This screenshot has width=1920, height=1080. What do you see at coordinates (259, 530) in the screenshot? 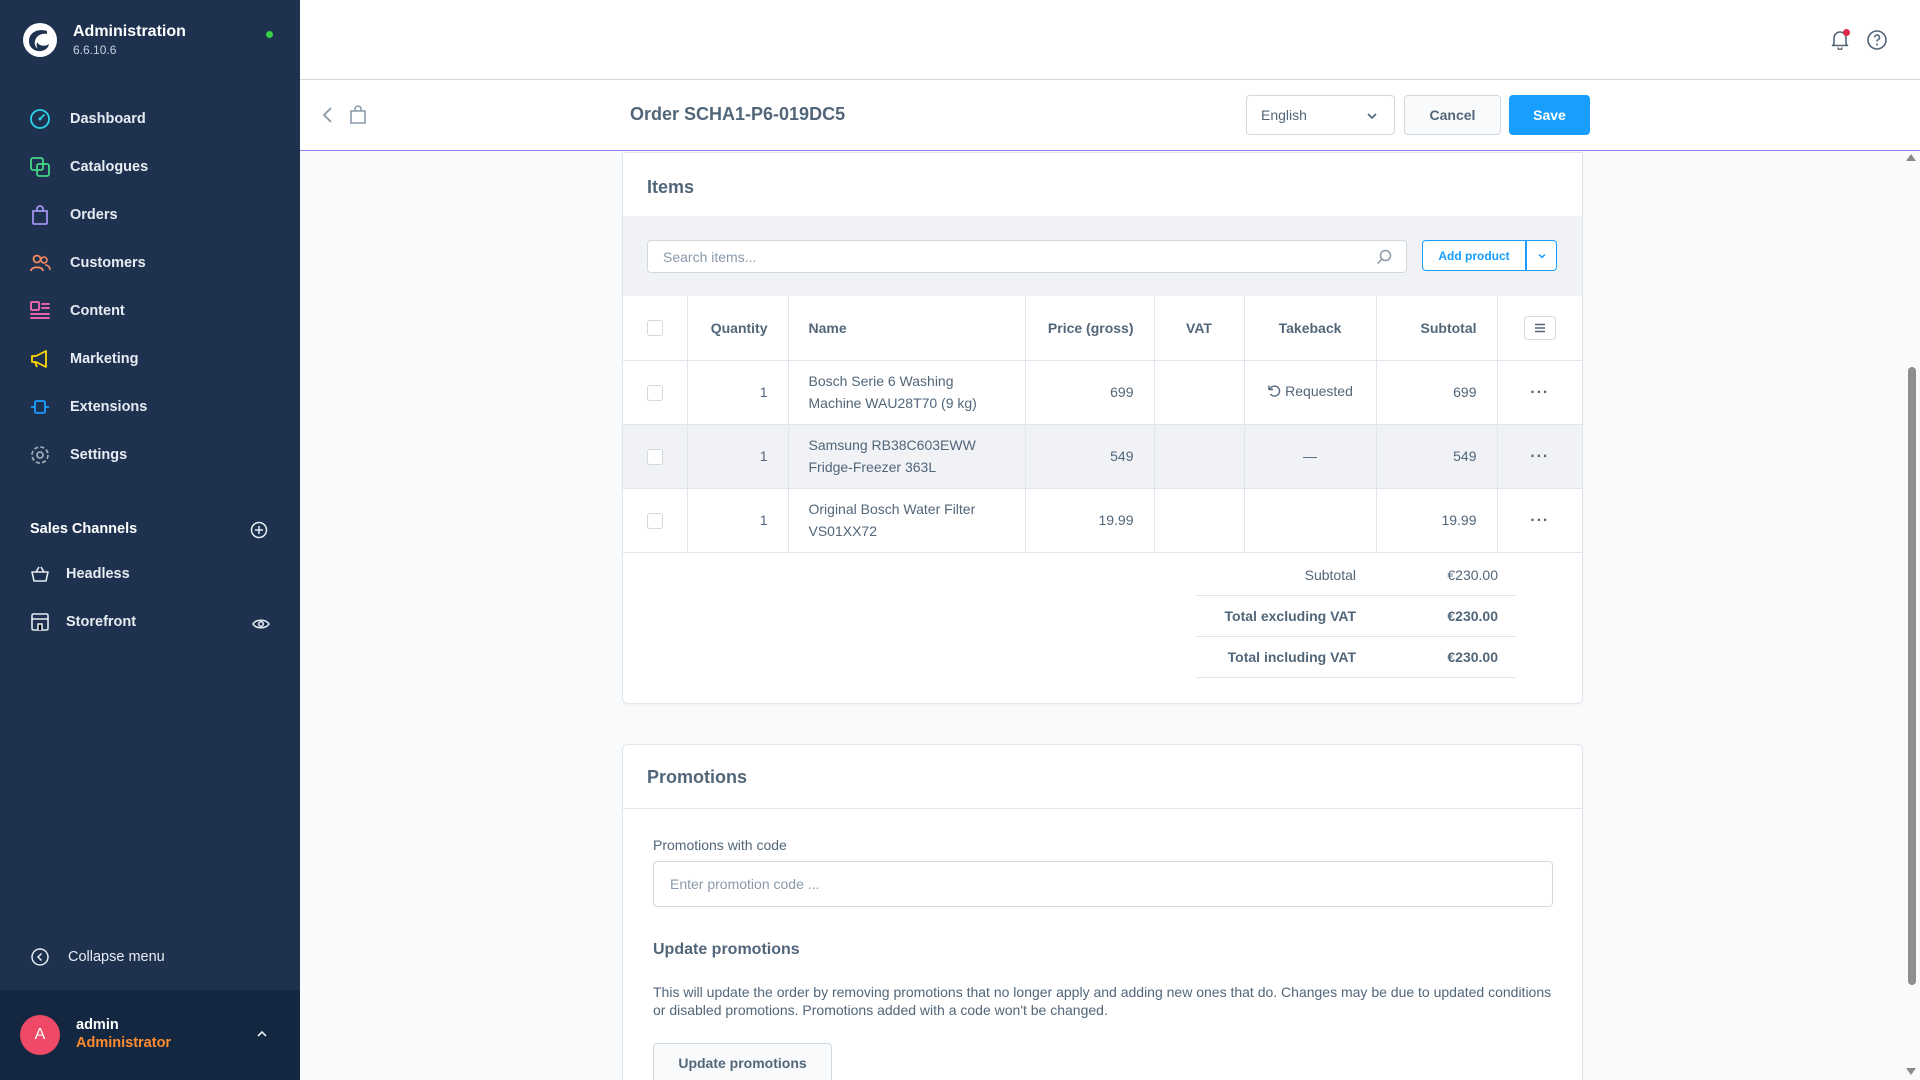
I see `add-sales-channel-icon` at bounding box center [259, 530].